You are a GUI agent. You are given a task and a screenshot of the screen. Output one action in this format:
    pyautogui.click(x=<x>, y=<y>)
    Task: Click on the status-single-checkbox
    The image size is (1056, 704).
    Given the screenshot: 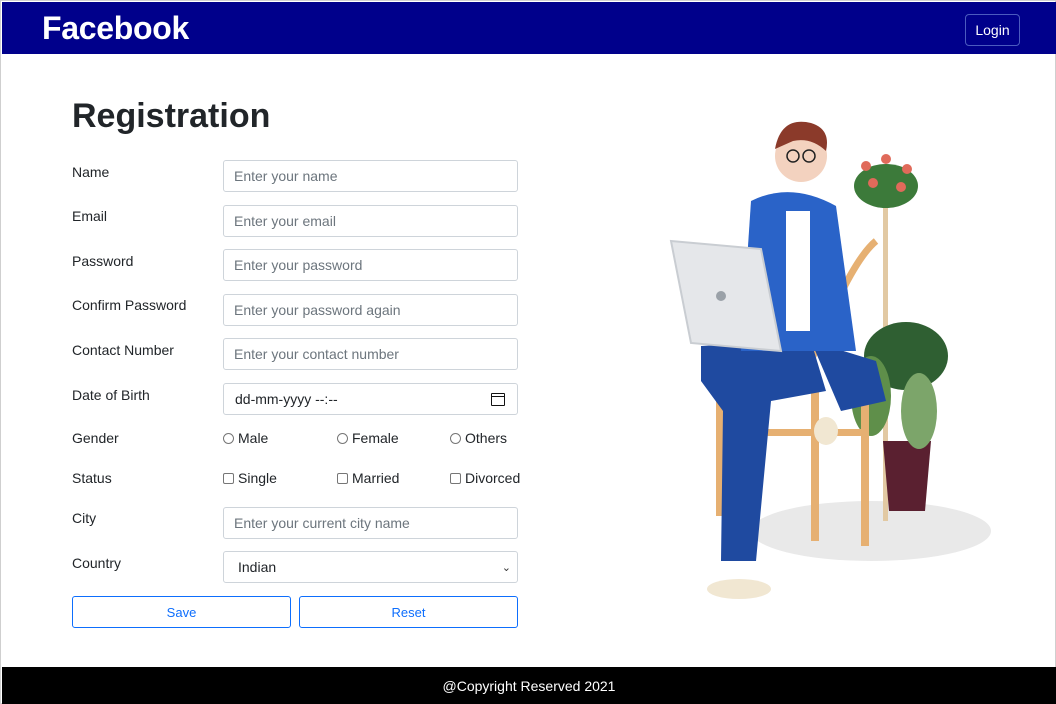 What is the action you would take?
    pyautogui.click(x=228, y=478)
    